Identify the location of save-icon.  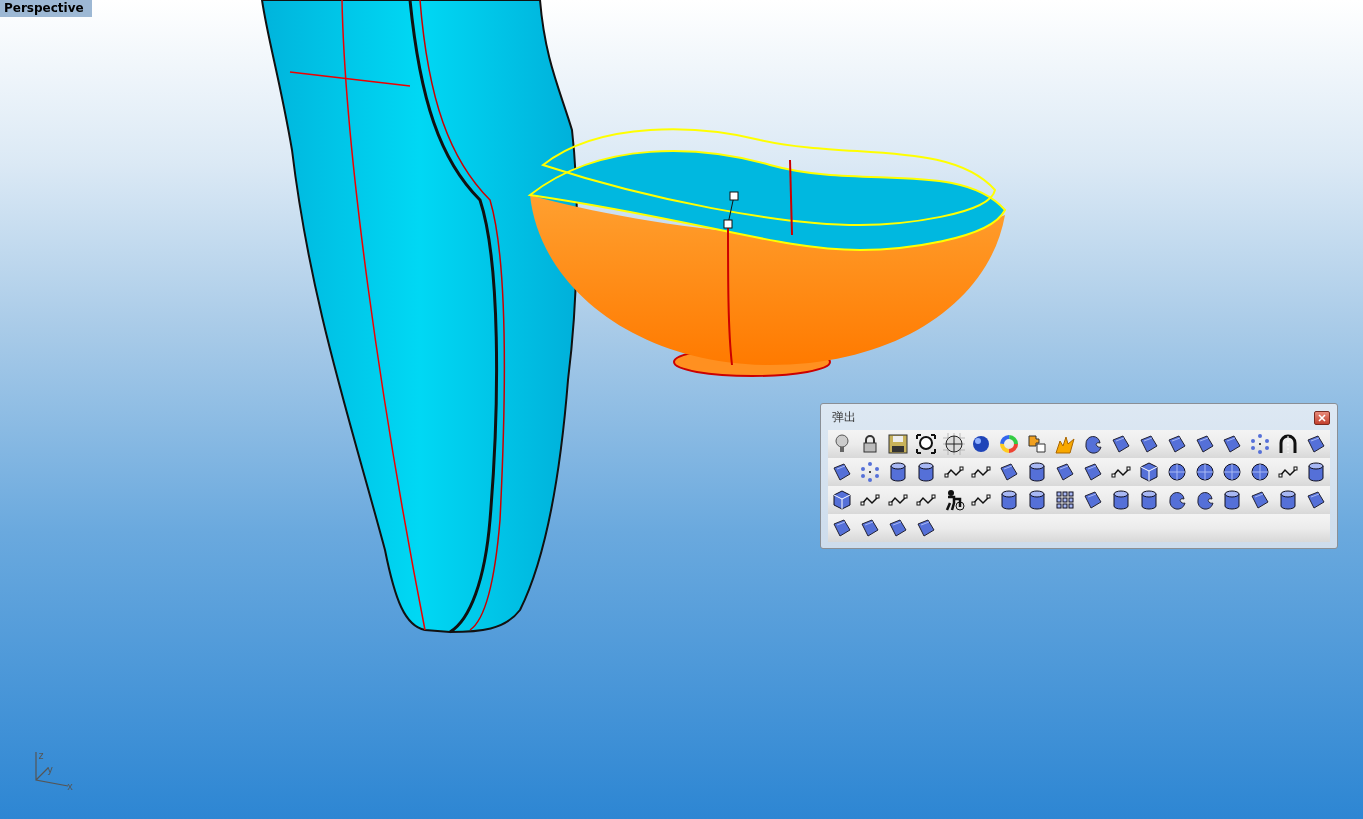
(897, 444).